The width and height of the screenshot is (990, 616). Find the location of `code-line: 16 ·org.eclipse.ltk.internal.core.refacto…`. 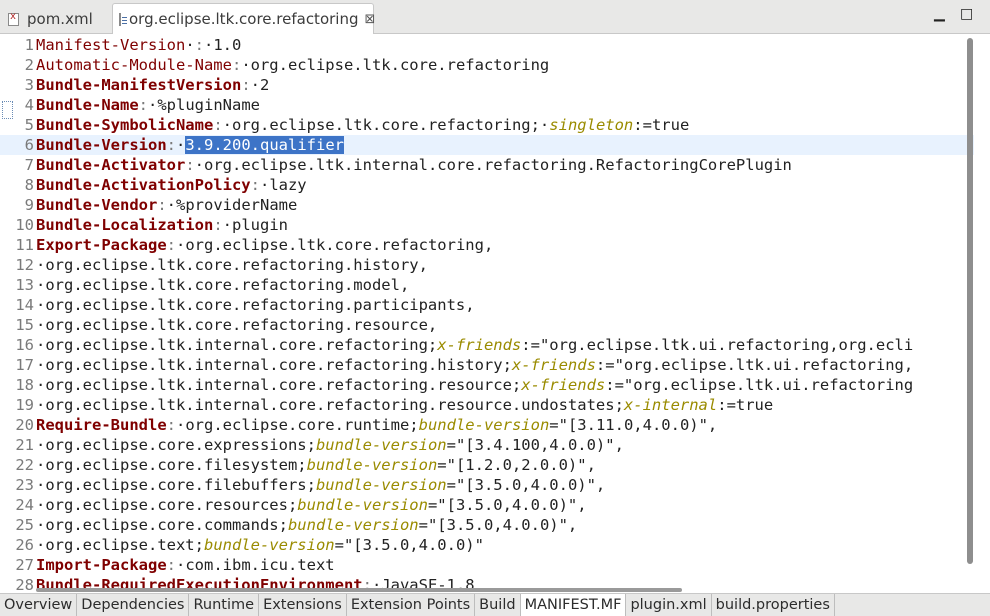

code-line: 16 ·org.eclipse.ltk.internal.core.refacto… is located at coordinates (487, 345).